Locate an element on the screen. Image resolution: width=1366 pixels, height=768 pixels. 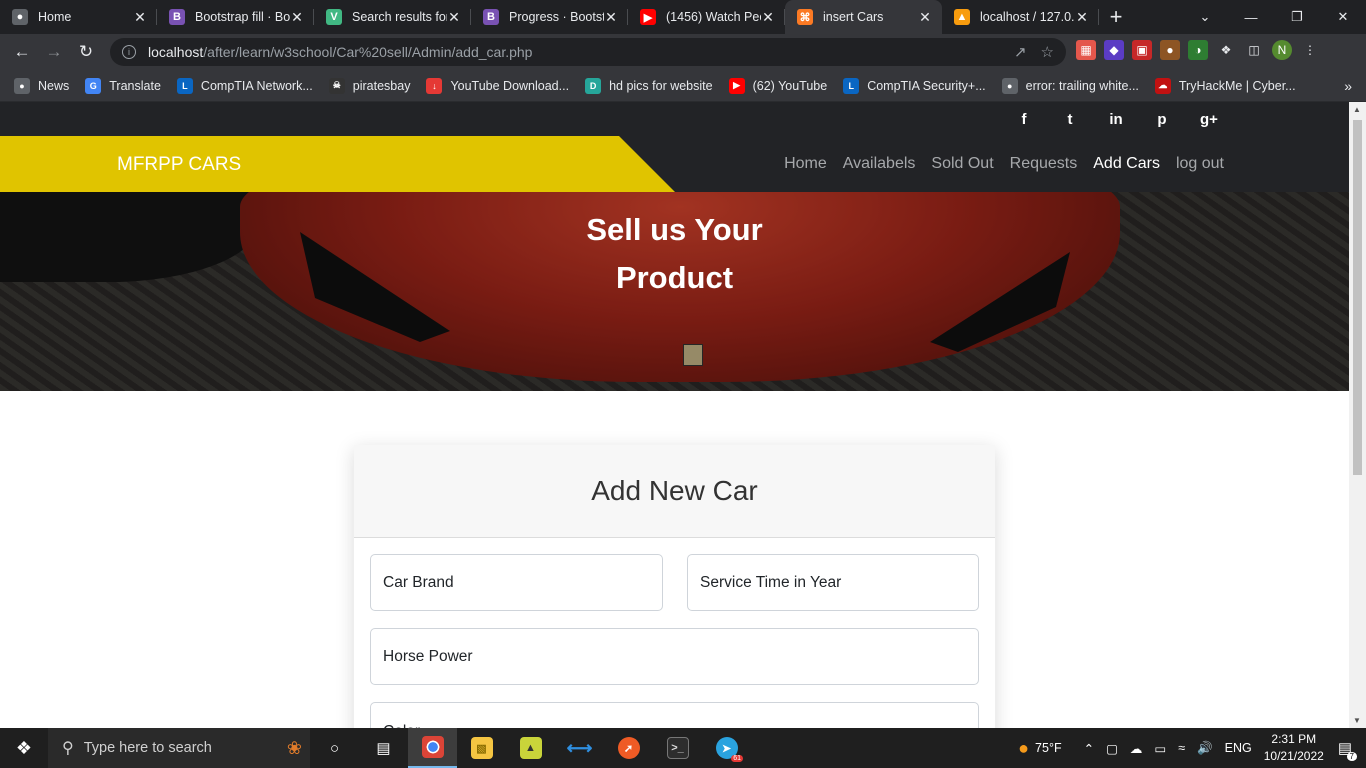
bookmark-item: ▶ (62) YouTube is located at coordinates (778, 85).